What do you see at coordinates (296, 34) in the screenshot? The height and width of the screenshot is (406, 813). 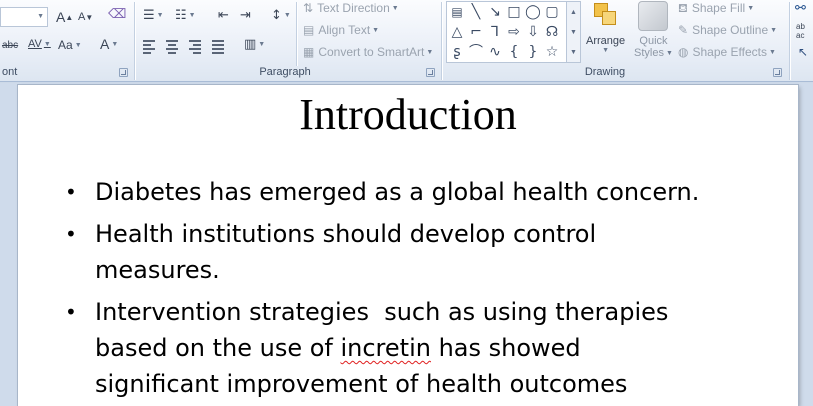 I see `subgroup-separator` at bounding box center [296, 34].